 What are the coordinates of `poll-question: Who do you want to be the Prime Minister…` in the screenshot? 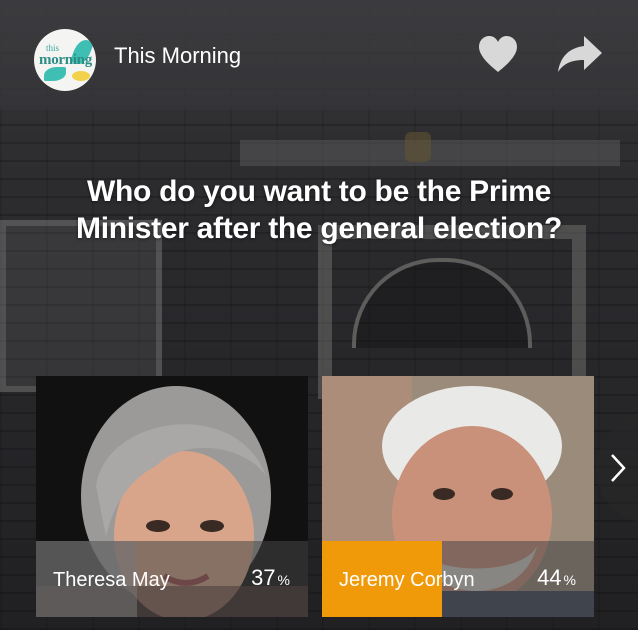 It's located at (319, 210).